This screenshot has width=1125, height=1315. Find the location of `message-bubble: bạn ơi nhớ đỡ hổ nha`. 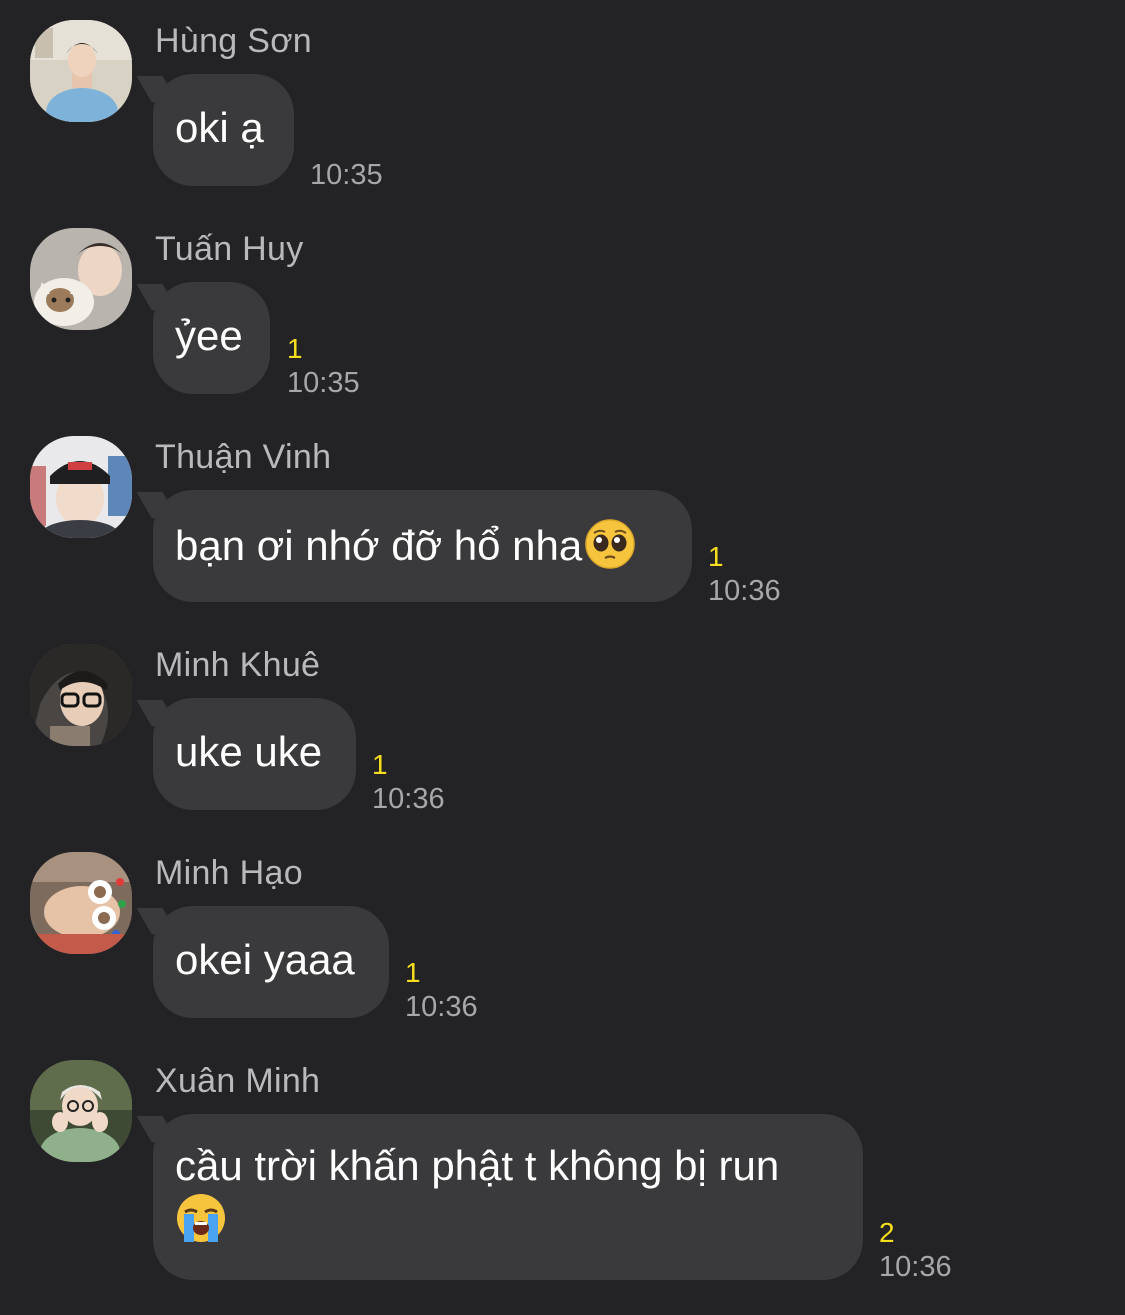

message-bubble: bạn ơi nhớ đỡ hổ nha is located at coordinates (422, 546).